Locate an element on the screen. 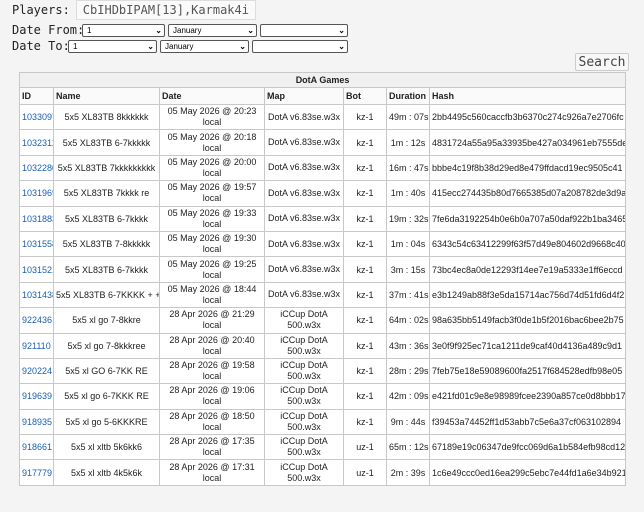 This screenshot has height=512, width=644. game-id-cell: 921110 is located at coordinates (36, 345).